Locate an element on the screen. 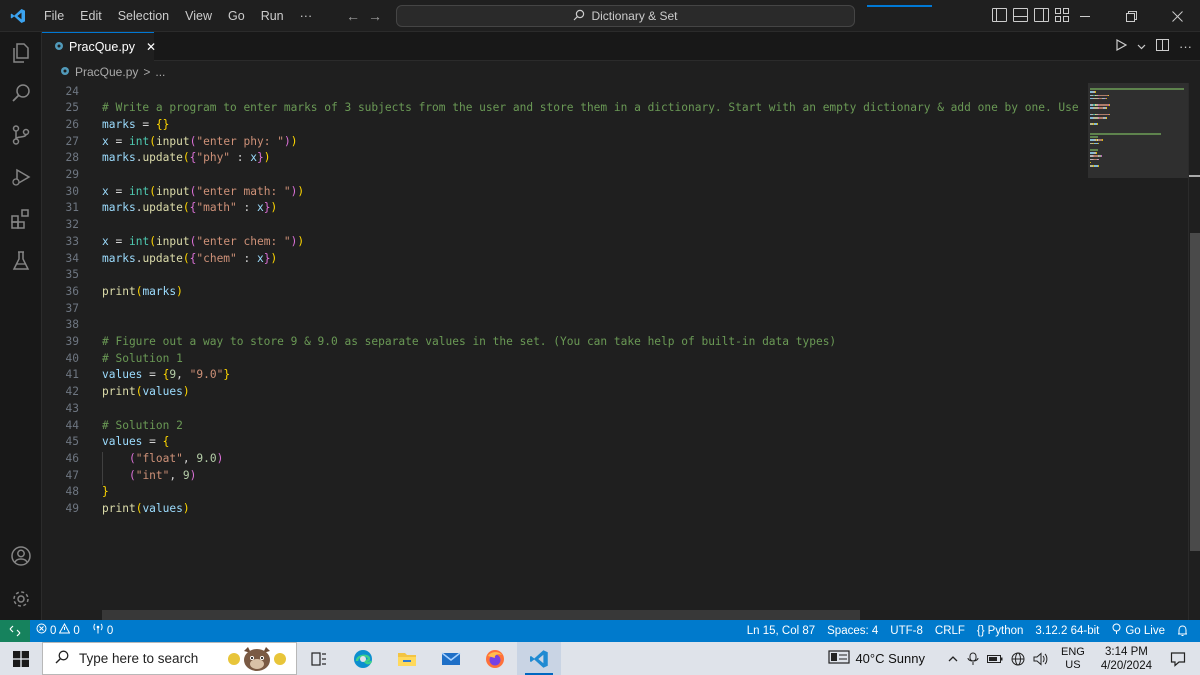 This screenshot has height=675, width=1200. tab-close-icon: ✕ is located at coordinates (151, 47).